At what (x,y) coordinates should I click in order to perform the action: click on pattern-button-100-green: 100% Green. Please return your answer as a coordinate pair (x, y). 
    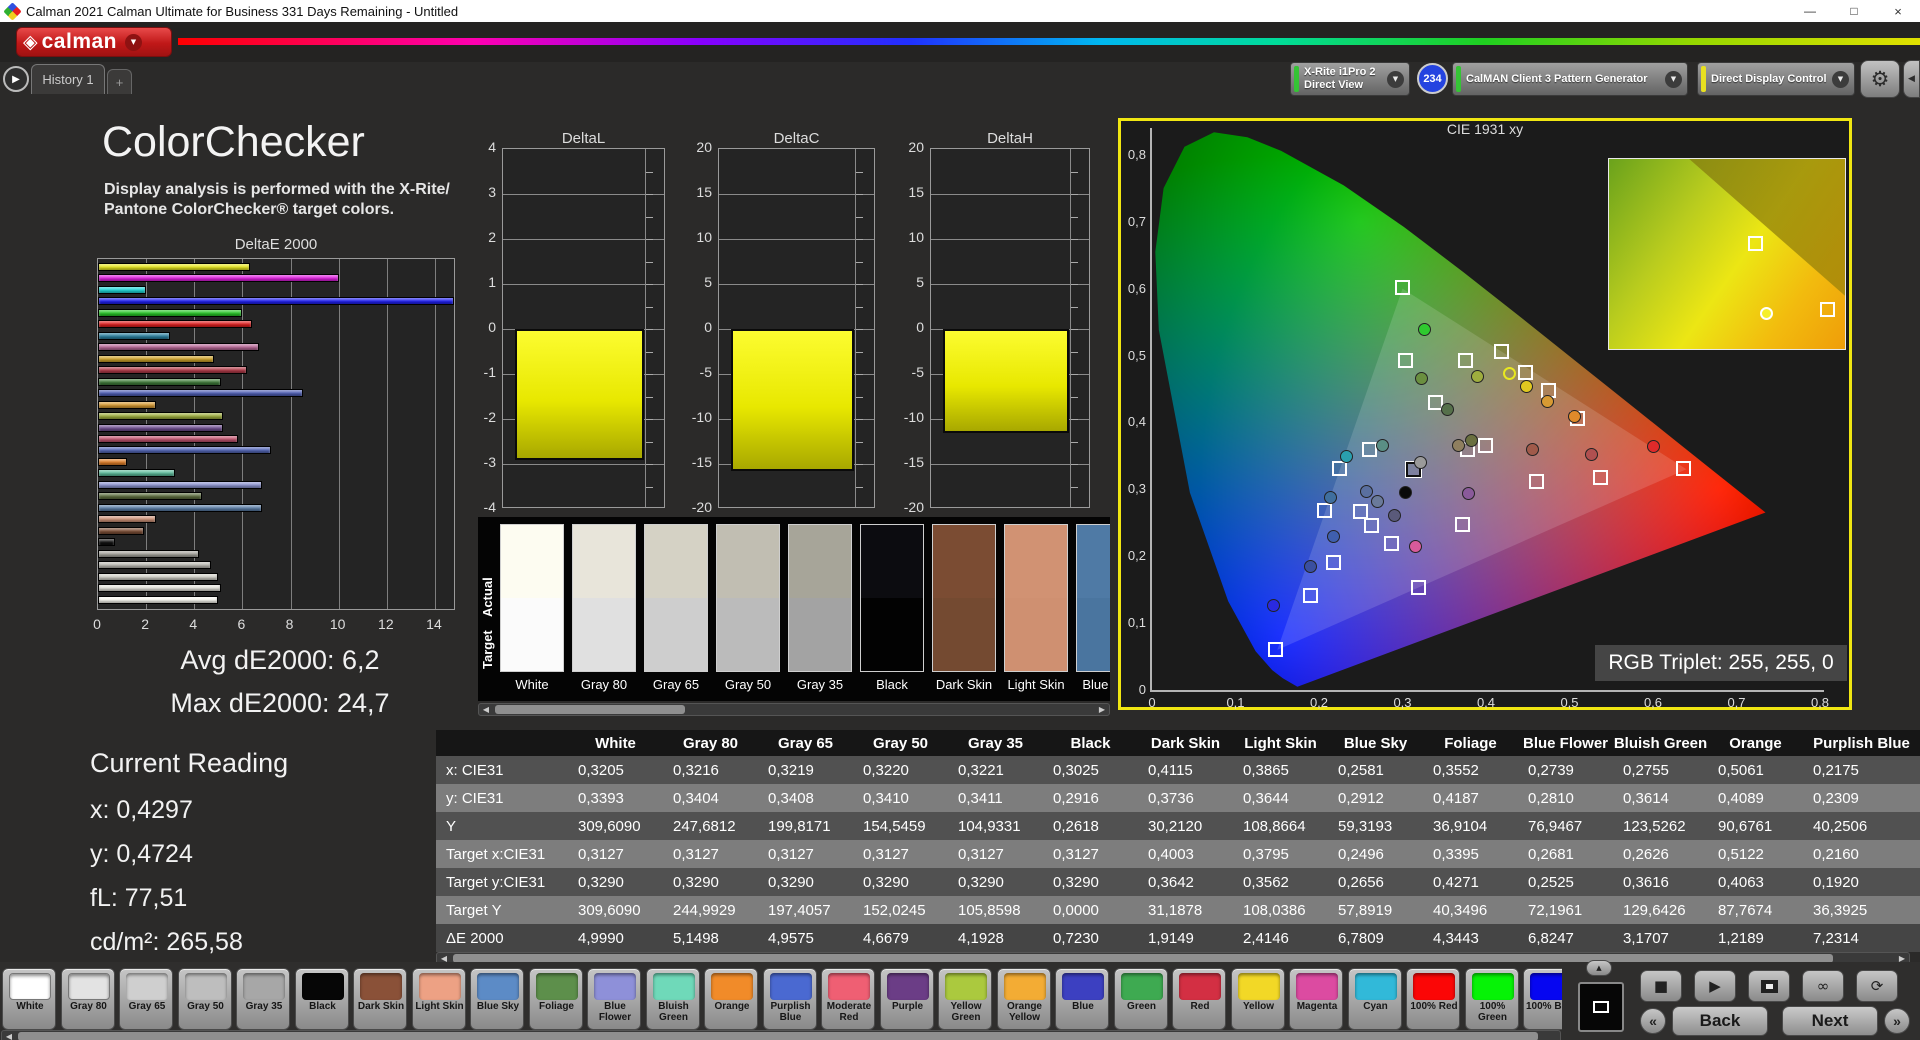
    Looking at the image, I should click on (1491, 999).